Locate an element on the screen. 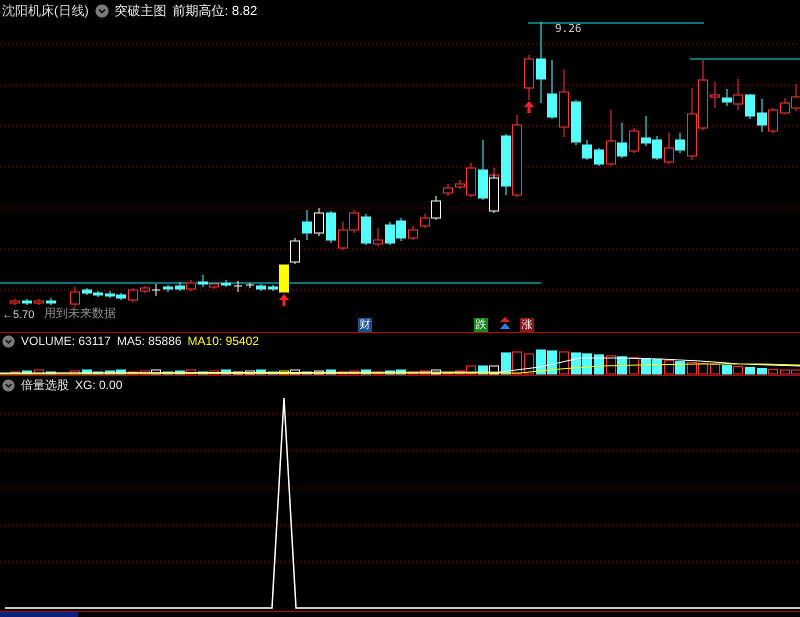  event-badge: 涨 is located at coordinates (527, 325).